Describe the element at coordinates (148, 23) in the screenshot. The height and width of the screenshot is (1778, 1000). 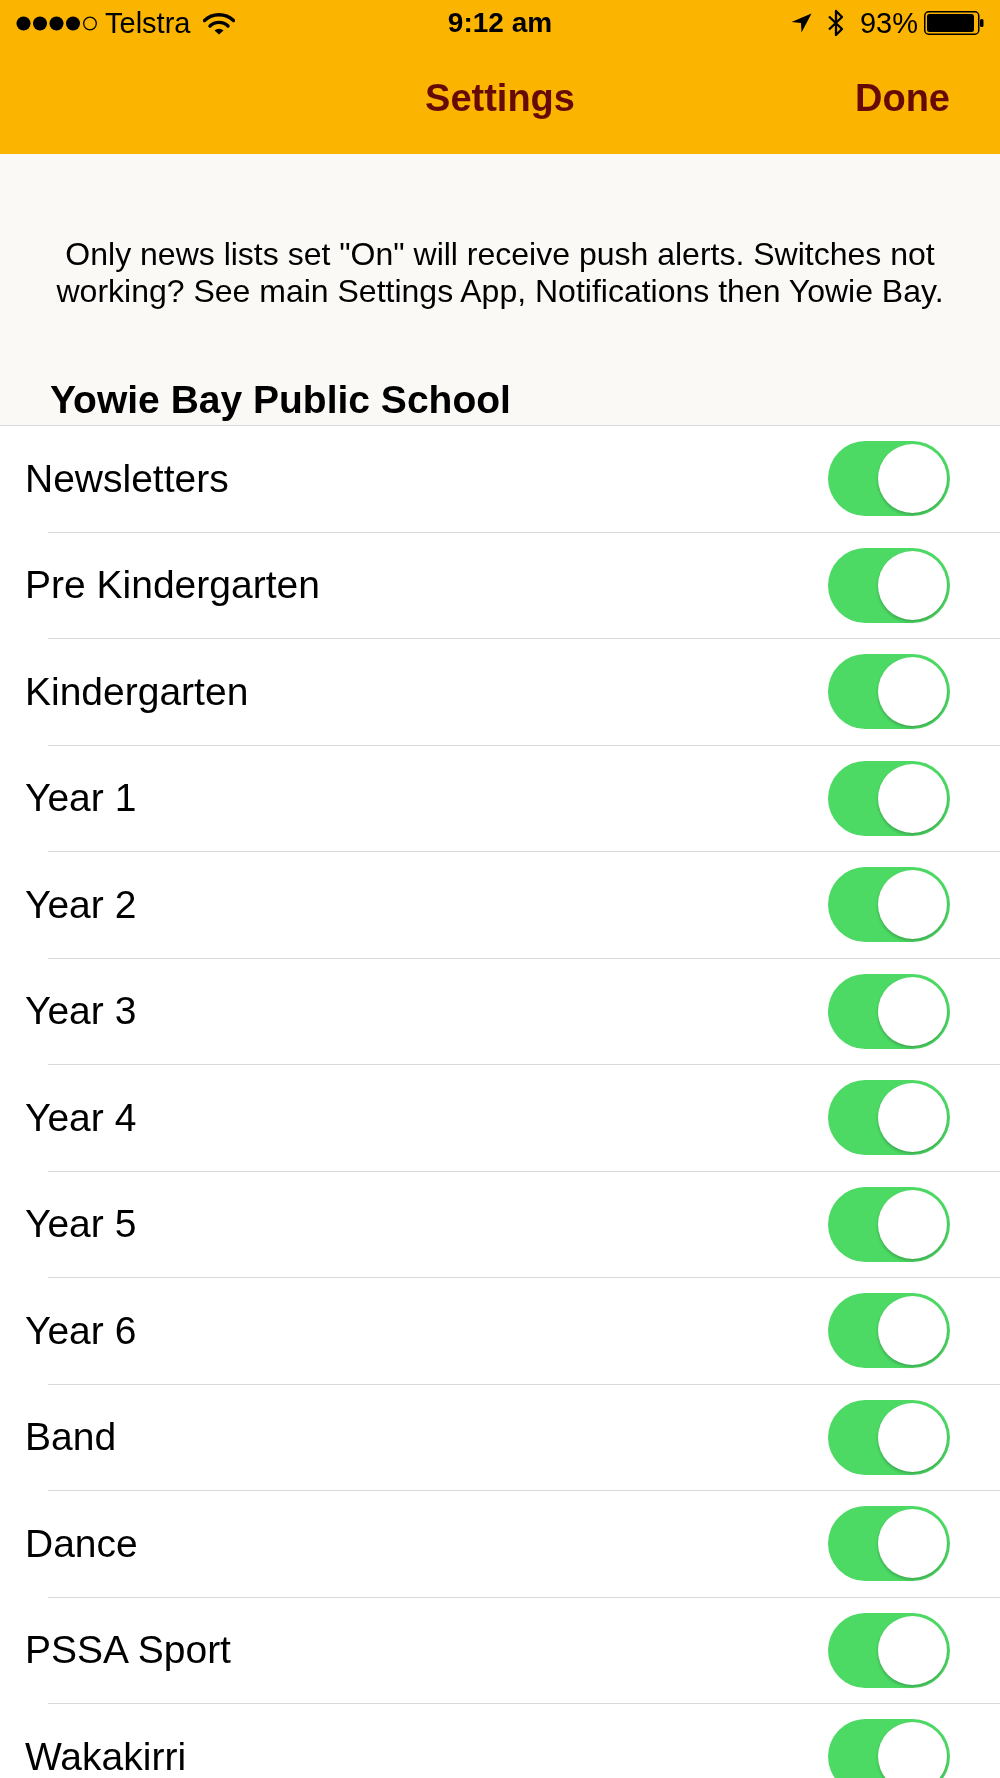
I see `carrier-name: Telstra` at that location.